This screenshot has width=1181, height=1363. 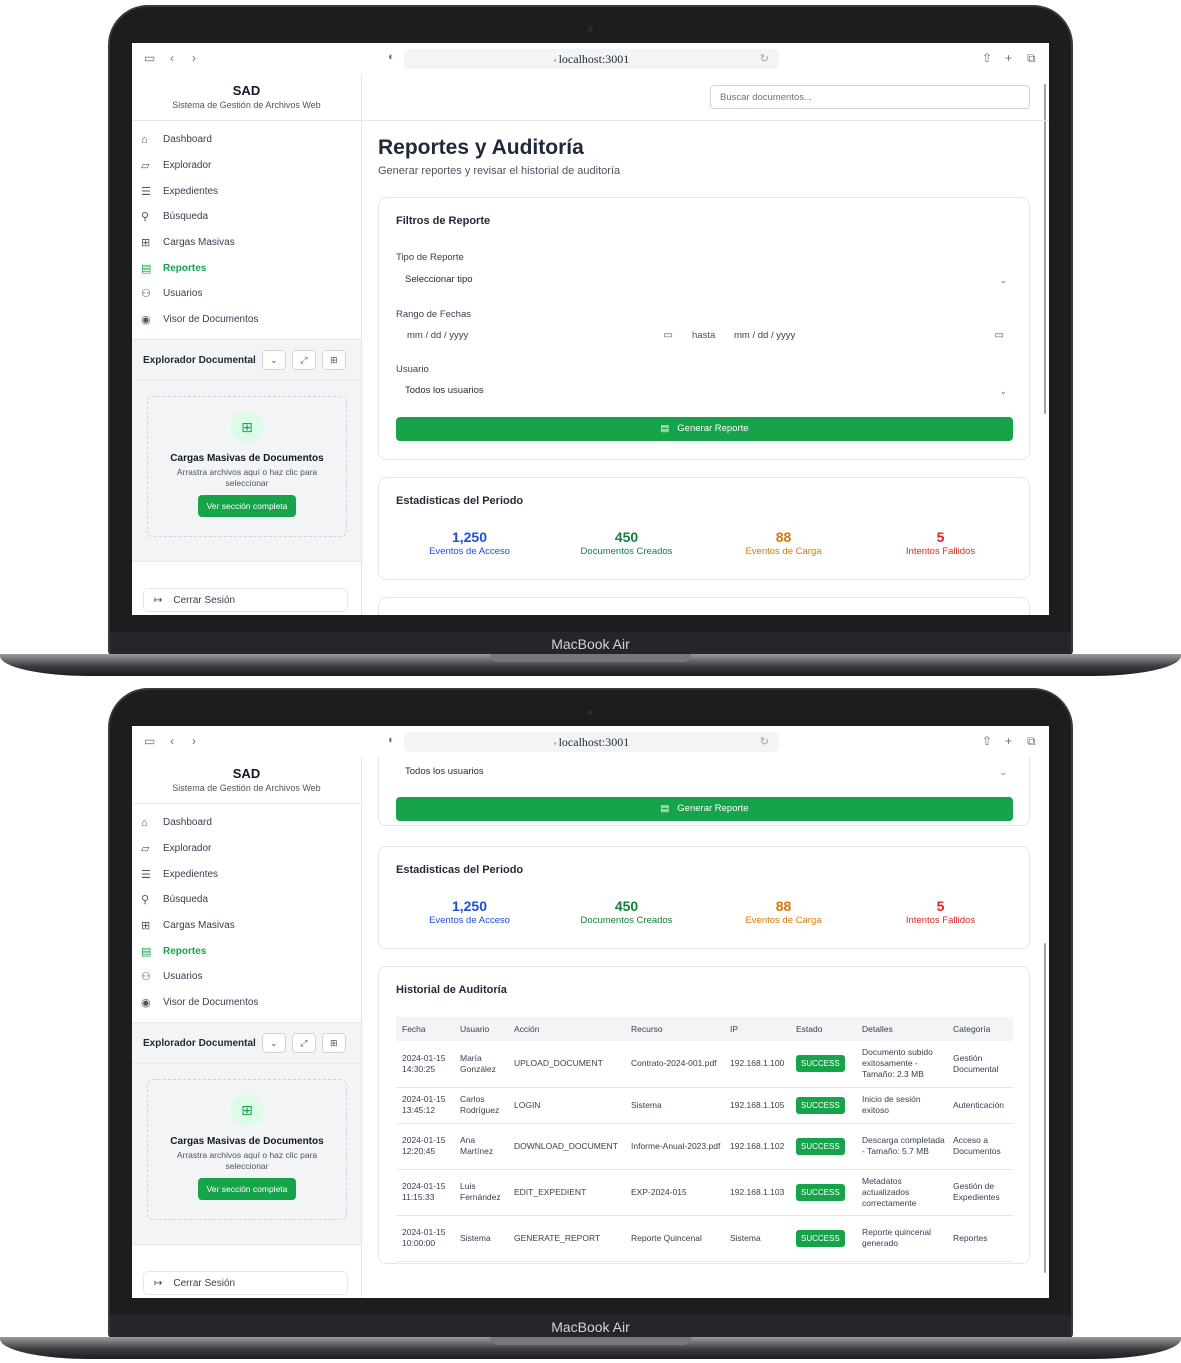 What do you see at coordinates (901, 1192) in the screenshot?
I see `cell-detalles: Metadatos actualizados correctamente` at bounding box center [901, 1192].